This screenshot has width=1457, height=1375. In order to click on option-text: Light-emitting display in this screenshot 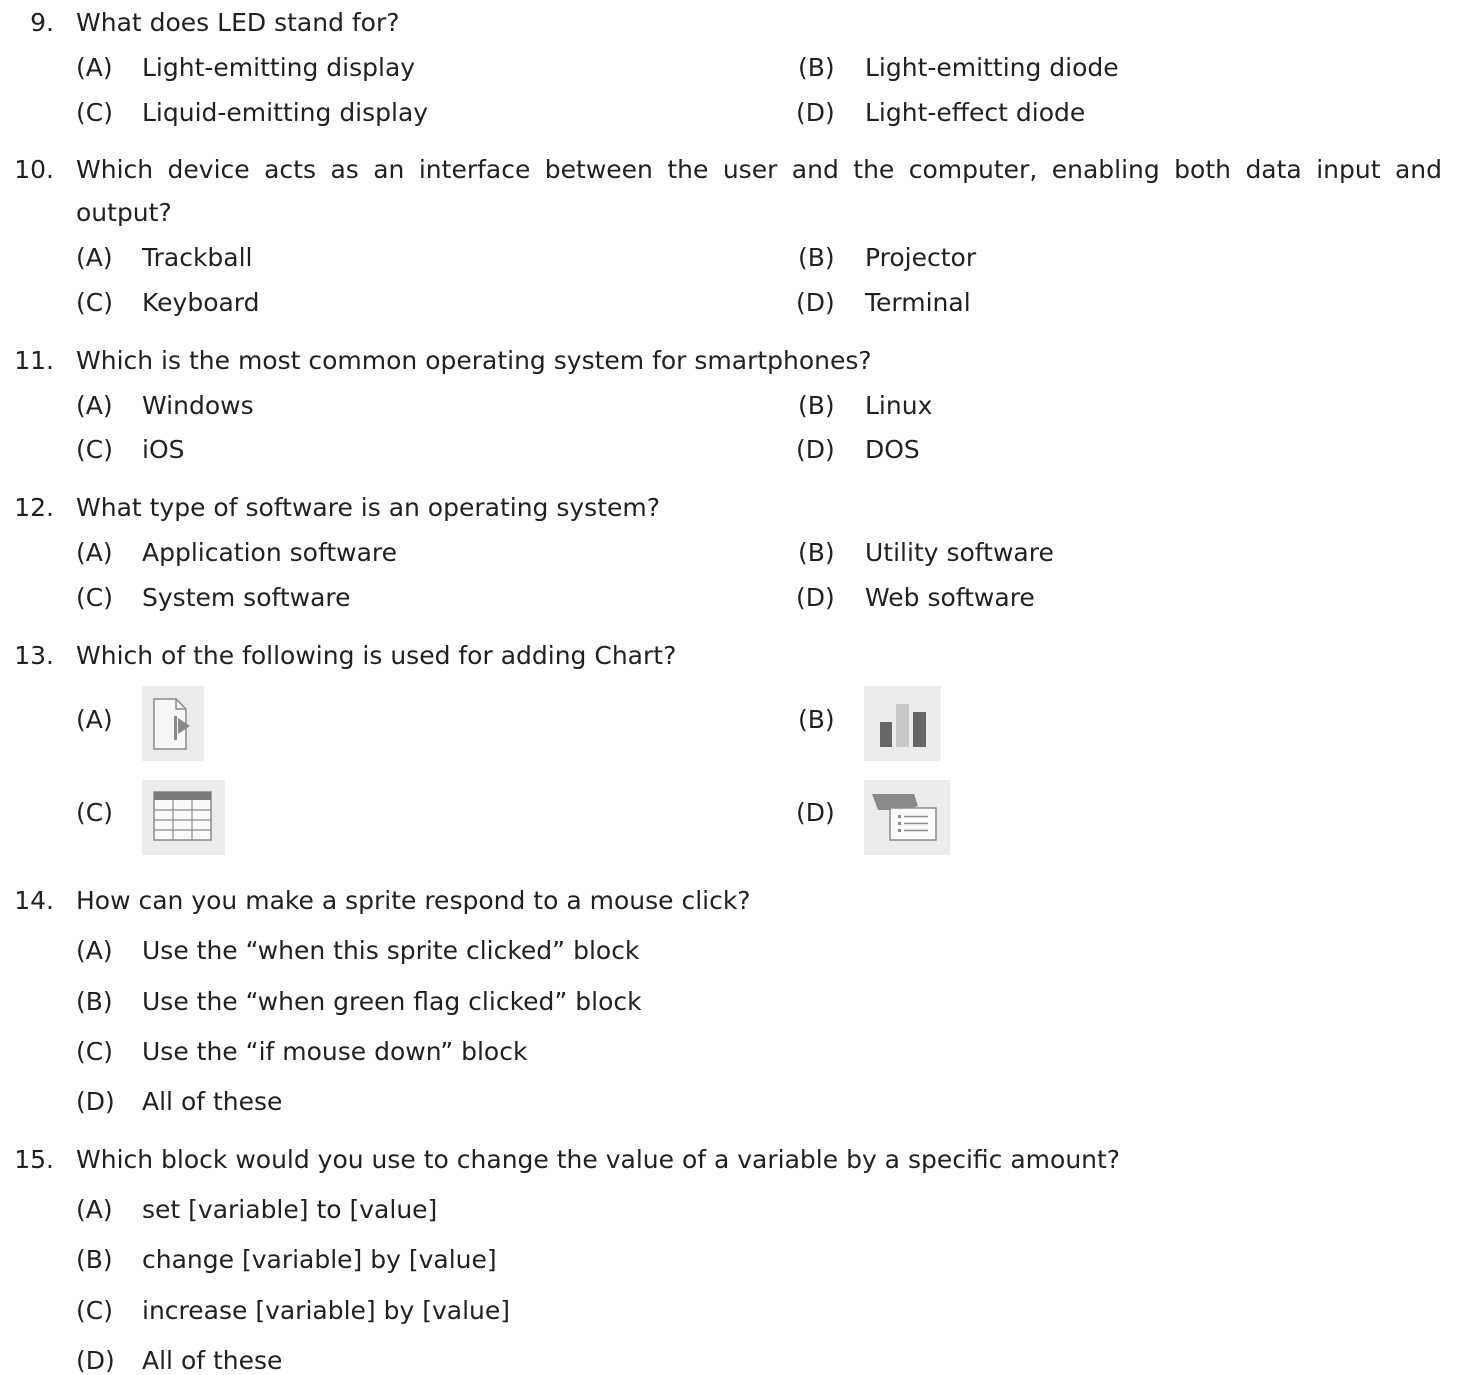, I will do `click(279, 67)`.